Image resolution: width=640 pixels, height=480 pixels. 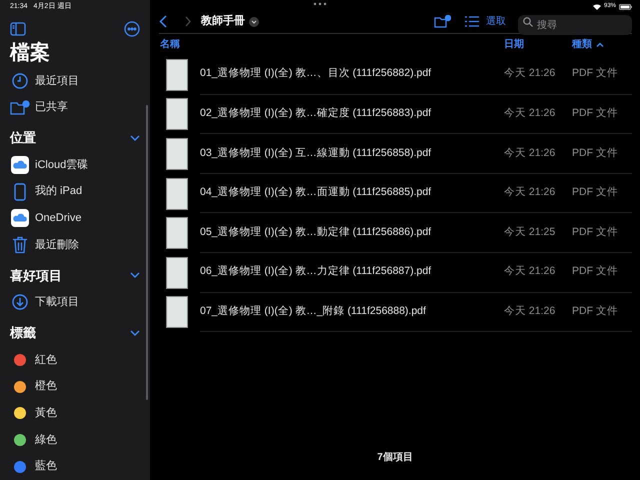 I want to click on file-name: 07_選修物理 (I)(全) 教…_附錄 (111f256888).pdf, so click(x=352, y=312).